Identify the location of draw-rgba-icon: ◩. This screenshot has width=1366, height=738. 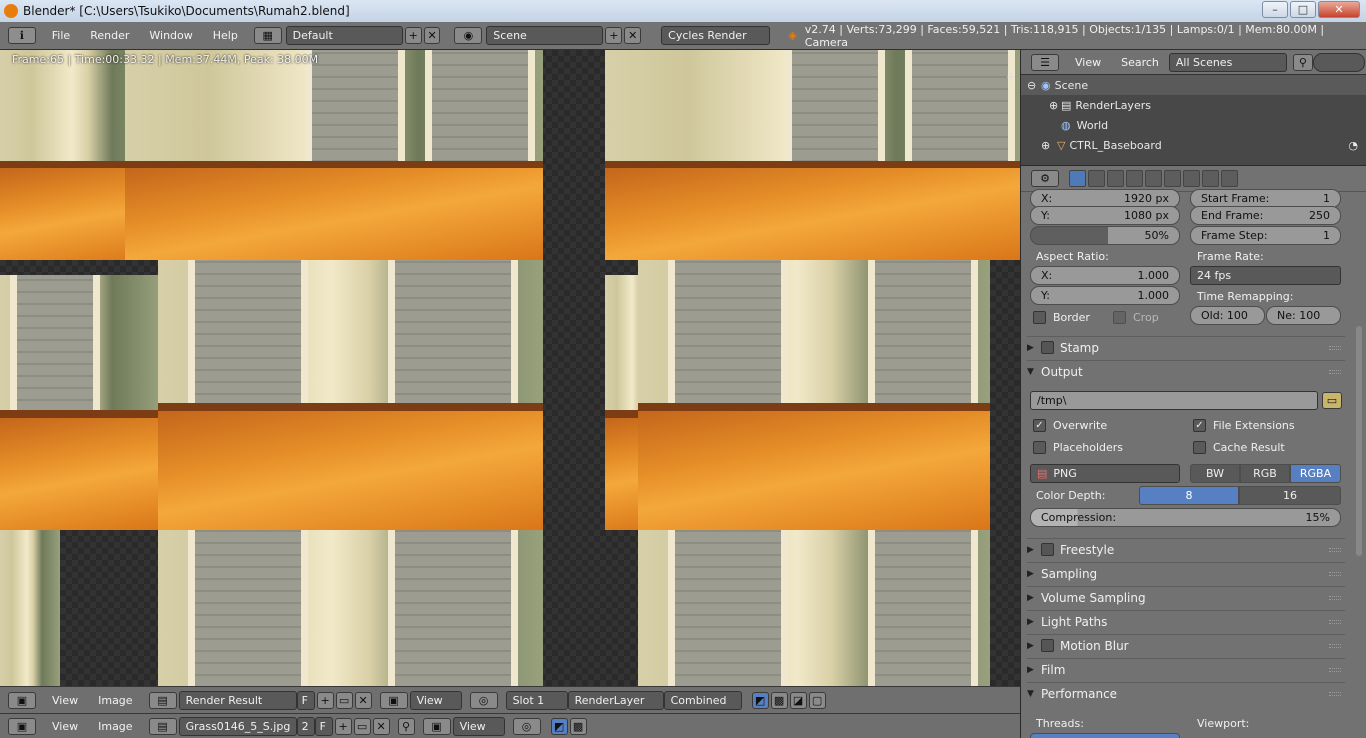
(760, 700).